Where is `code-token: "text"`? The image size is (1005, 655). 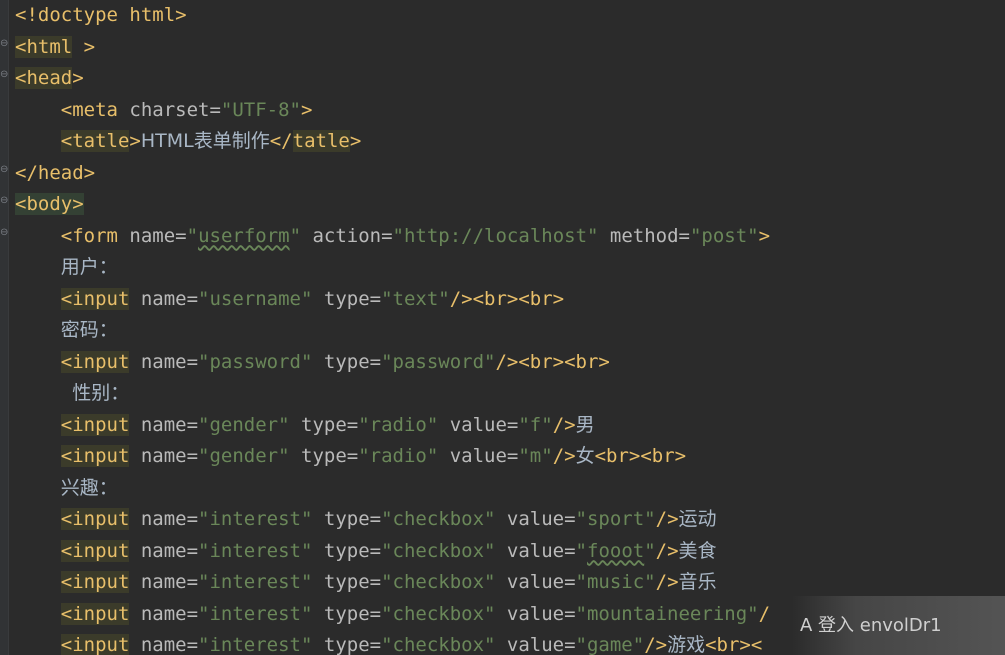
code-token: "text" is located at coordinates (415, 298).